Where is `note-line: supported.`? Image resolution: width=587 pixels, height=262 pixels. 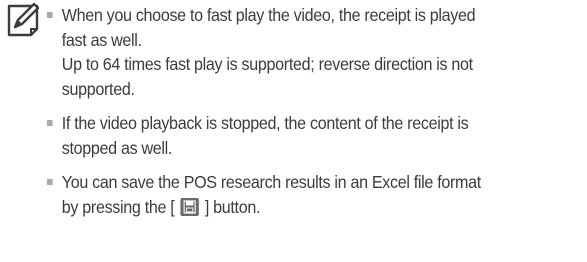
note-line: supported. is located at coordinates (98, 88).